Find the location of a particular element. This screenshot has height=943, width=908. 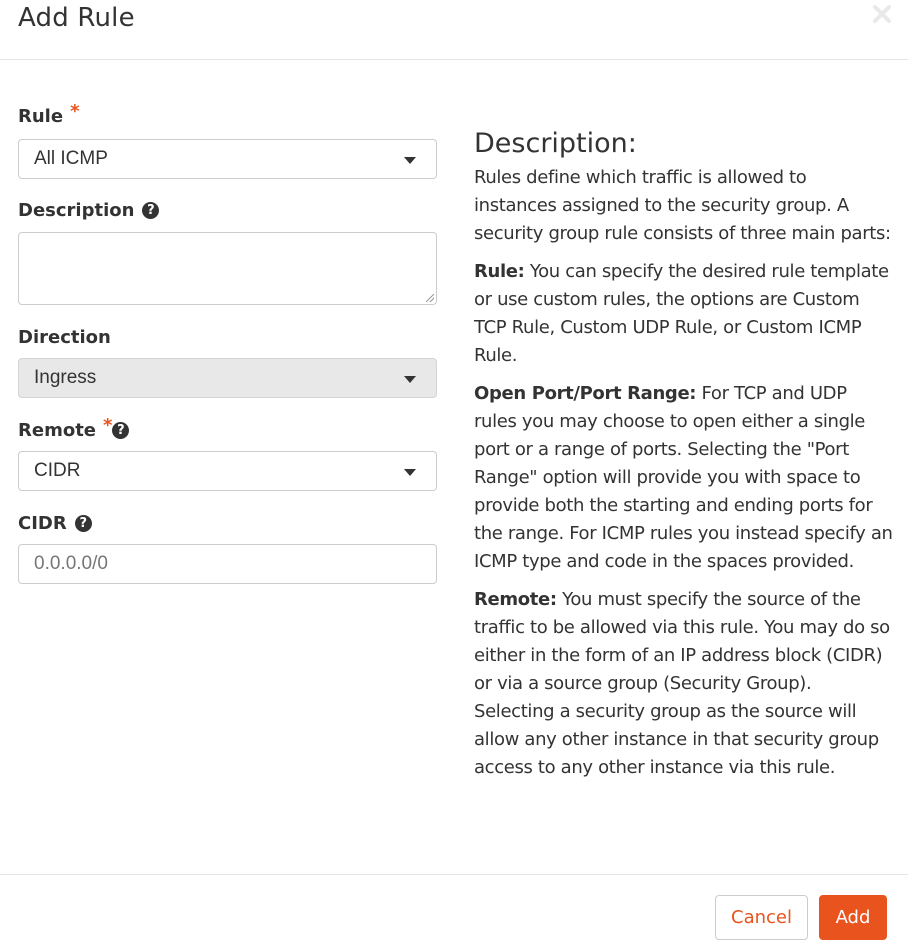

remote-field: Remote * ? is located at coordinates (227, 429).